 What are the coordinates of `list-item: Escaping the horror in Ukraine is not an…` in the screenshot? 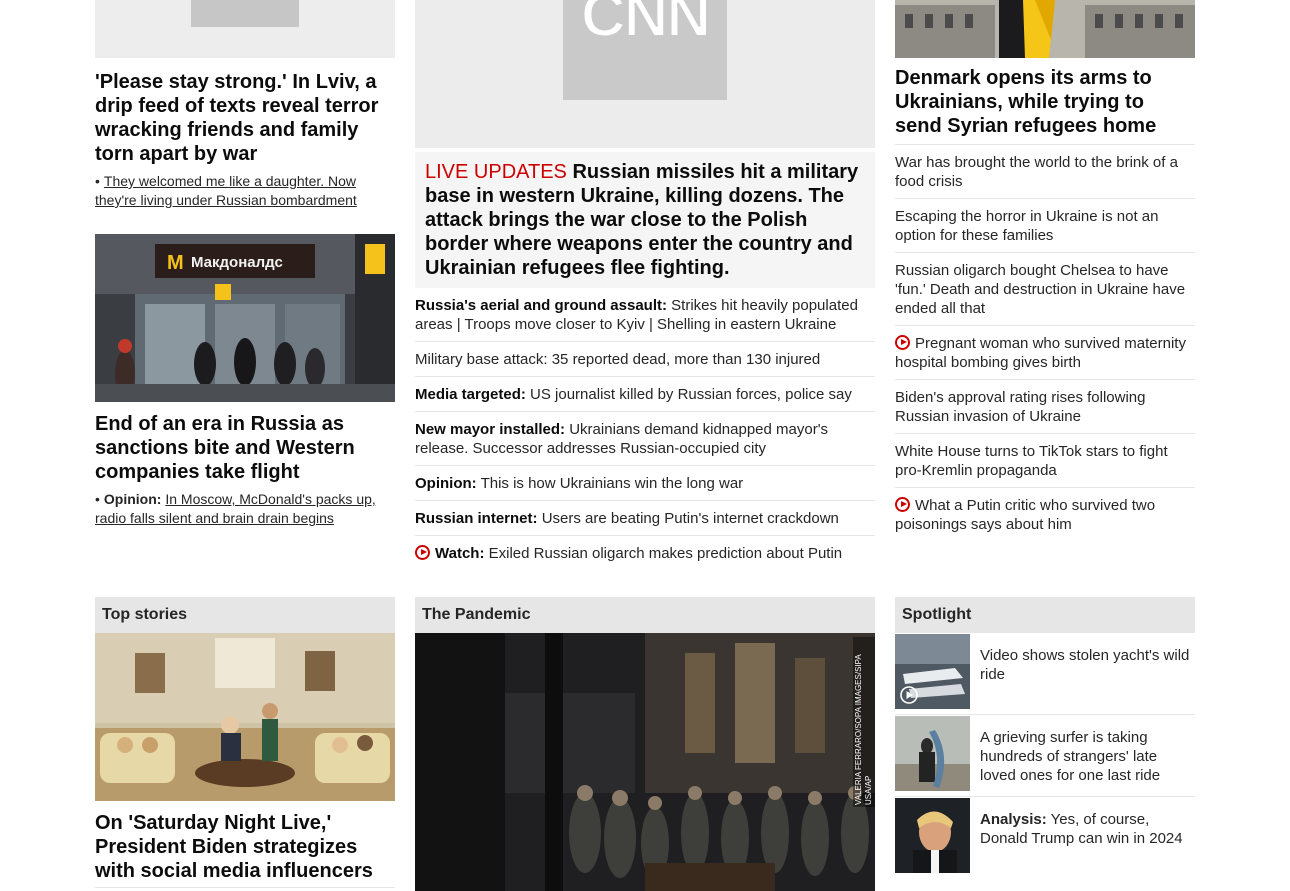 It's located at (1045, 226).